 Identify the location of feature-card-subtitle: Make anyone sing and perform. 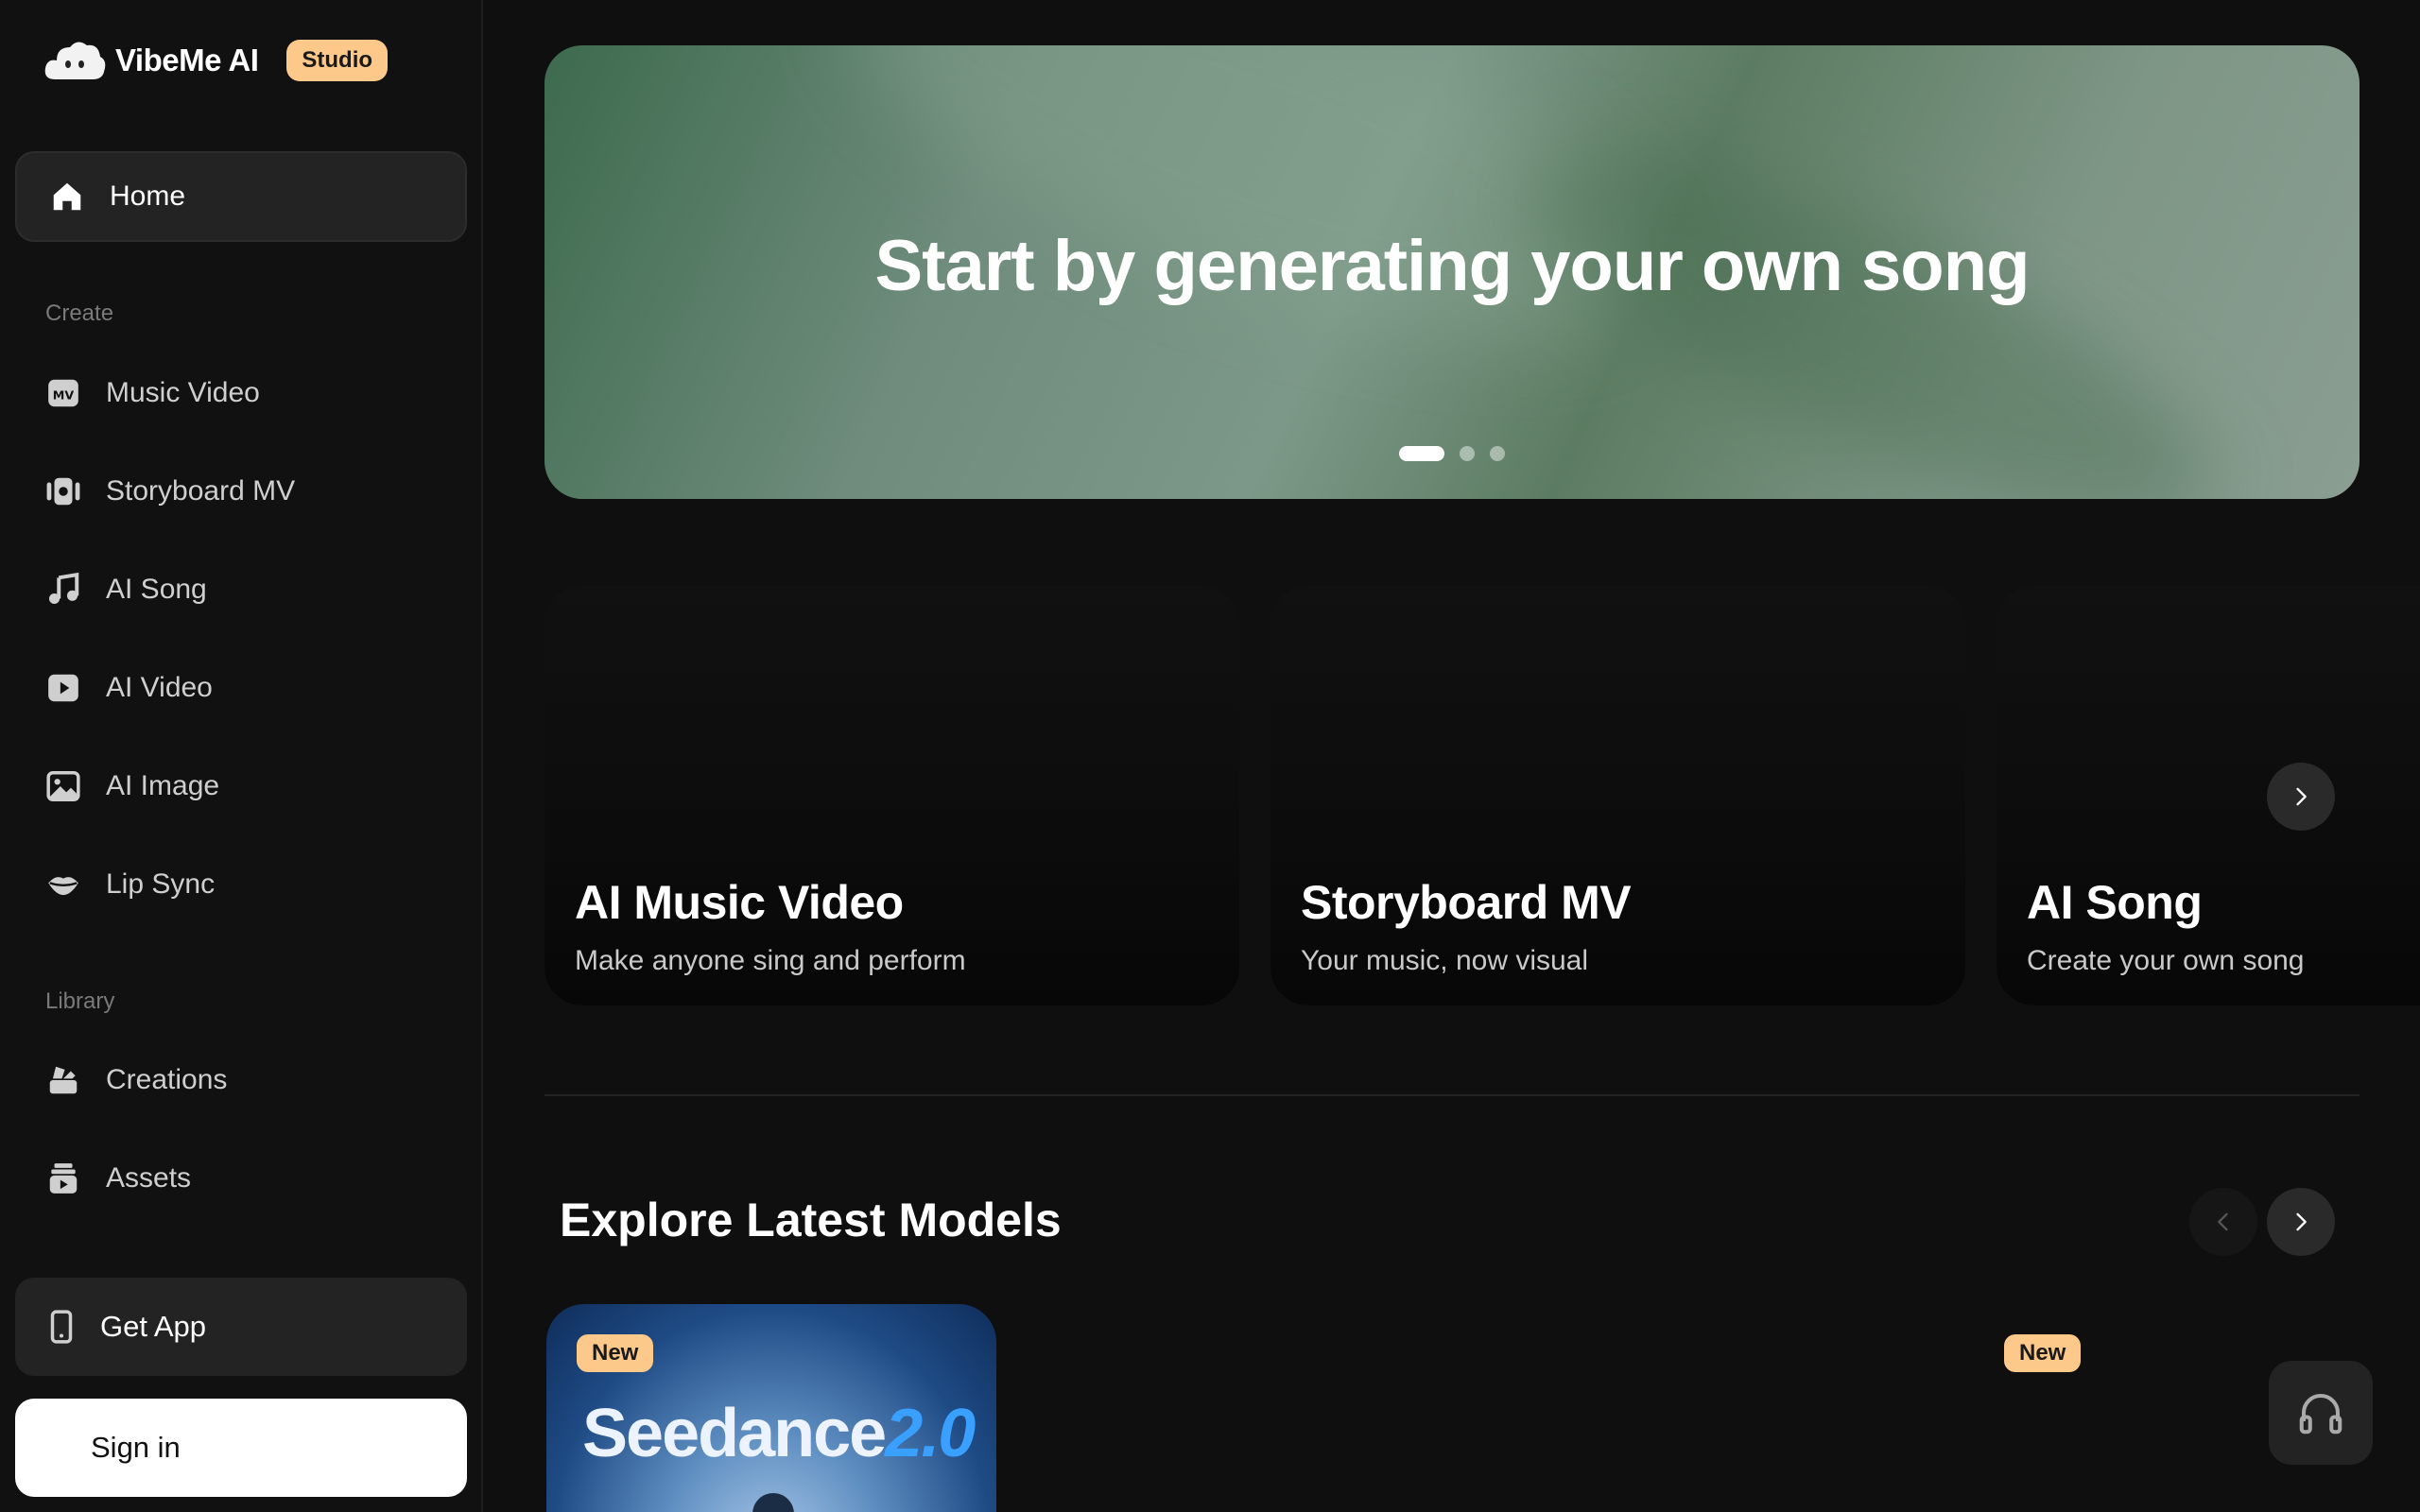
(770, 960).